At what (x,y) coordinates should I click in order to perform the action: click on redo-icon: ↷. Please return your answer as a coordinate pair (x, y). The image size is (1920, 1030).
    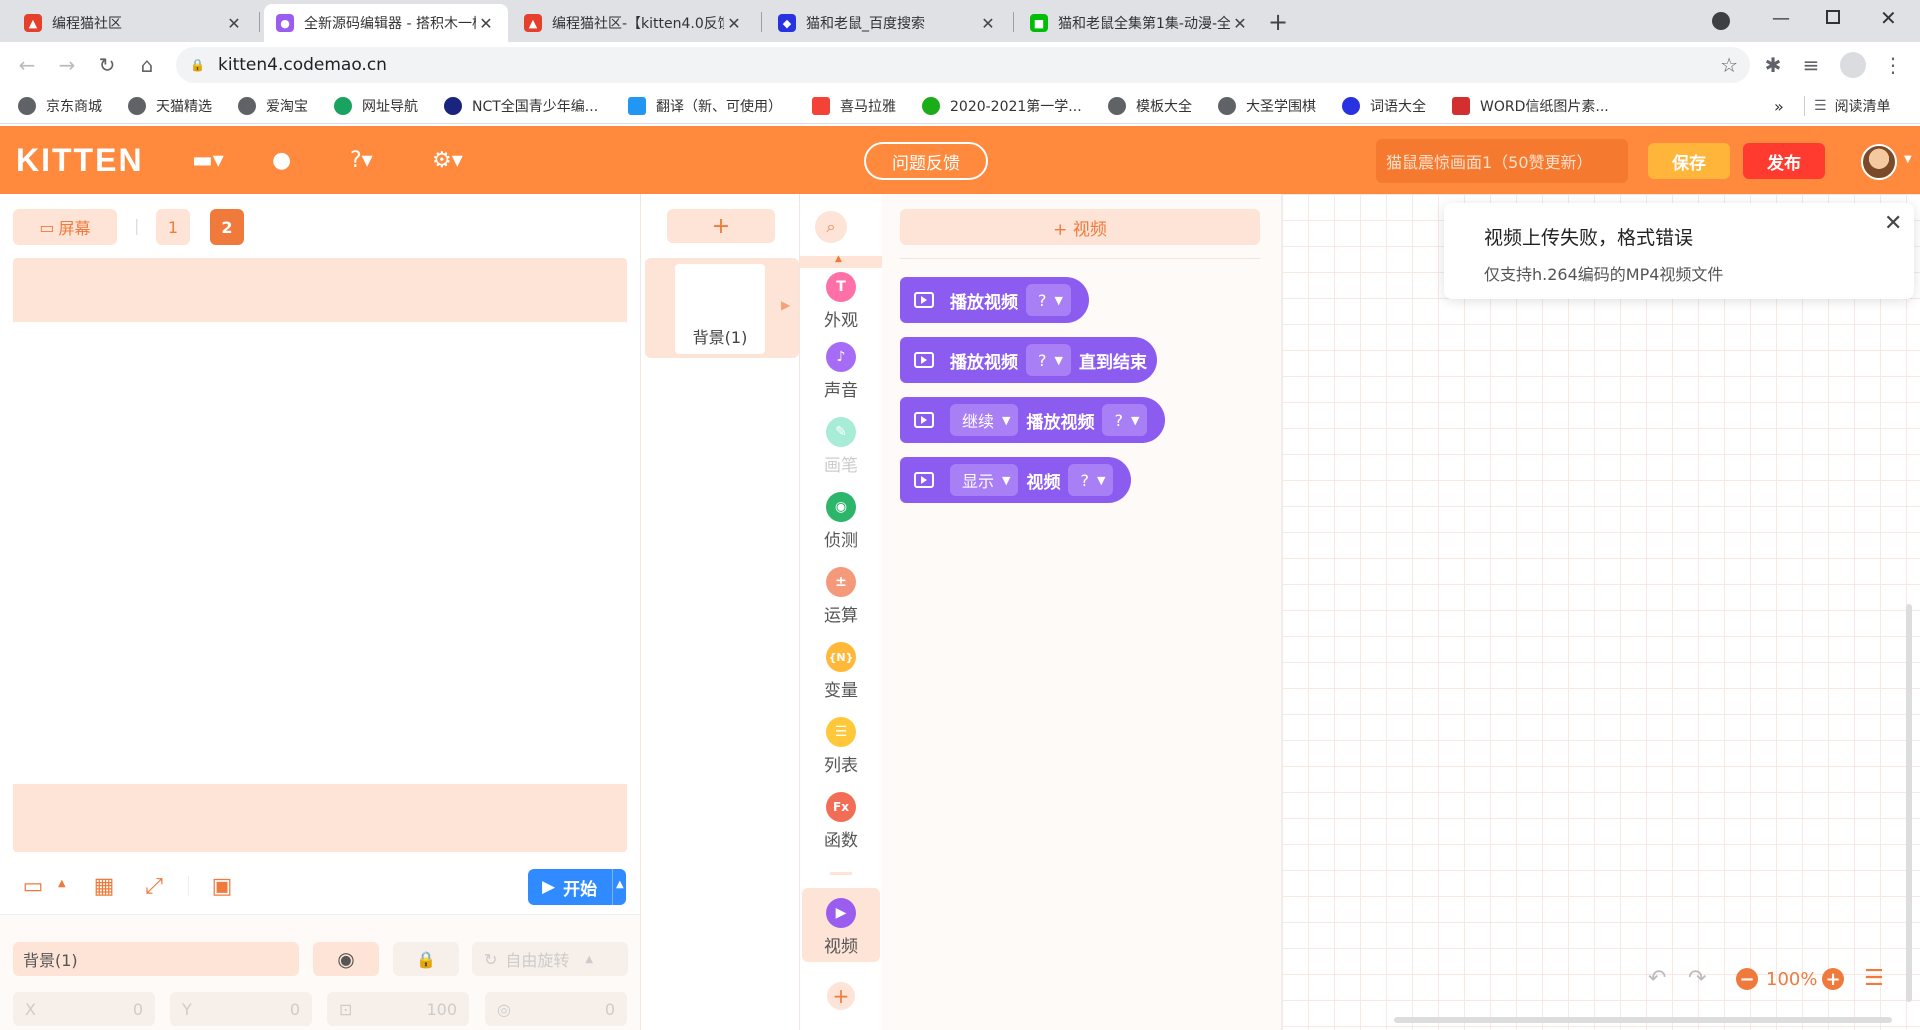
    Looking at the image, I should click on (1697, 978).